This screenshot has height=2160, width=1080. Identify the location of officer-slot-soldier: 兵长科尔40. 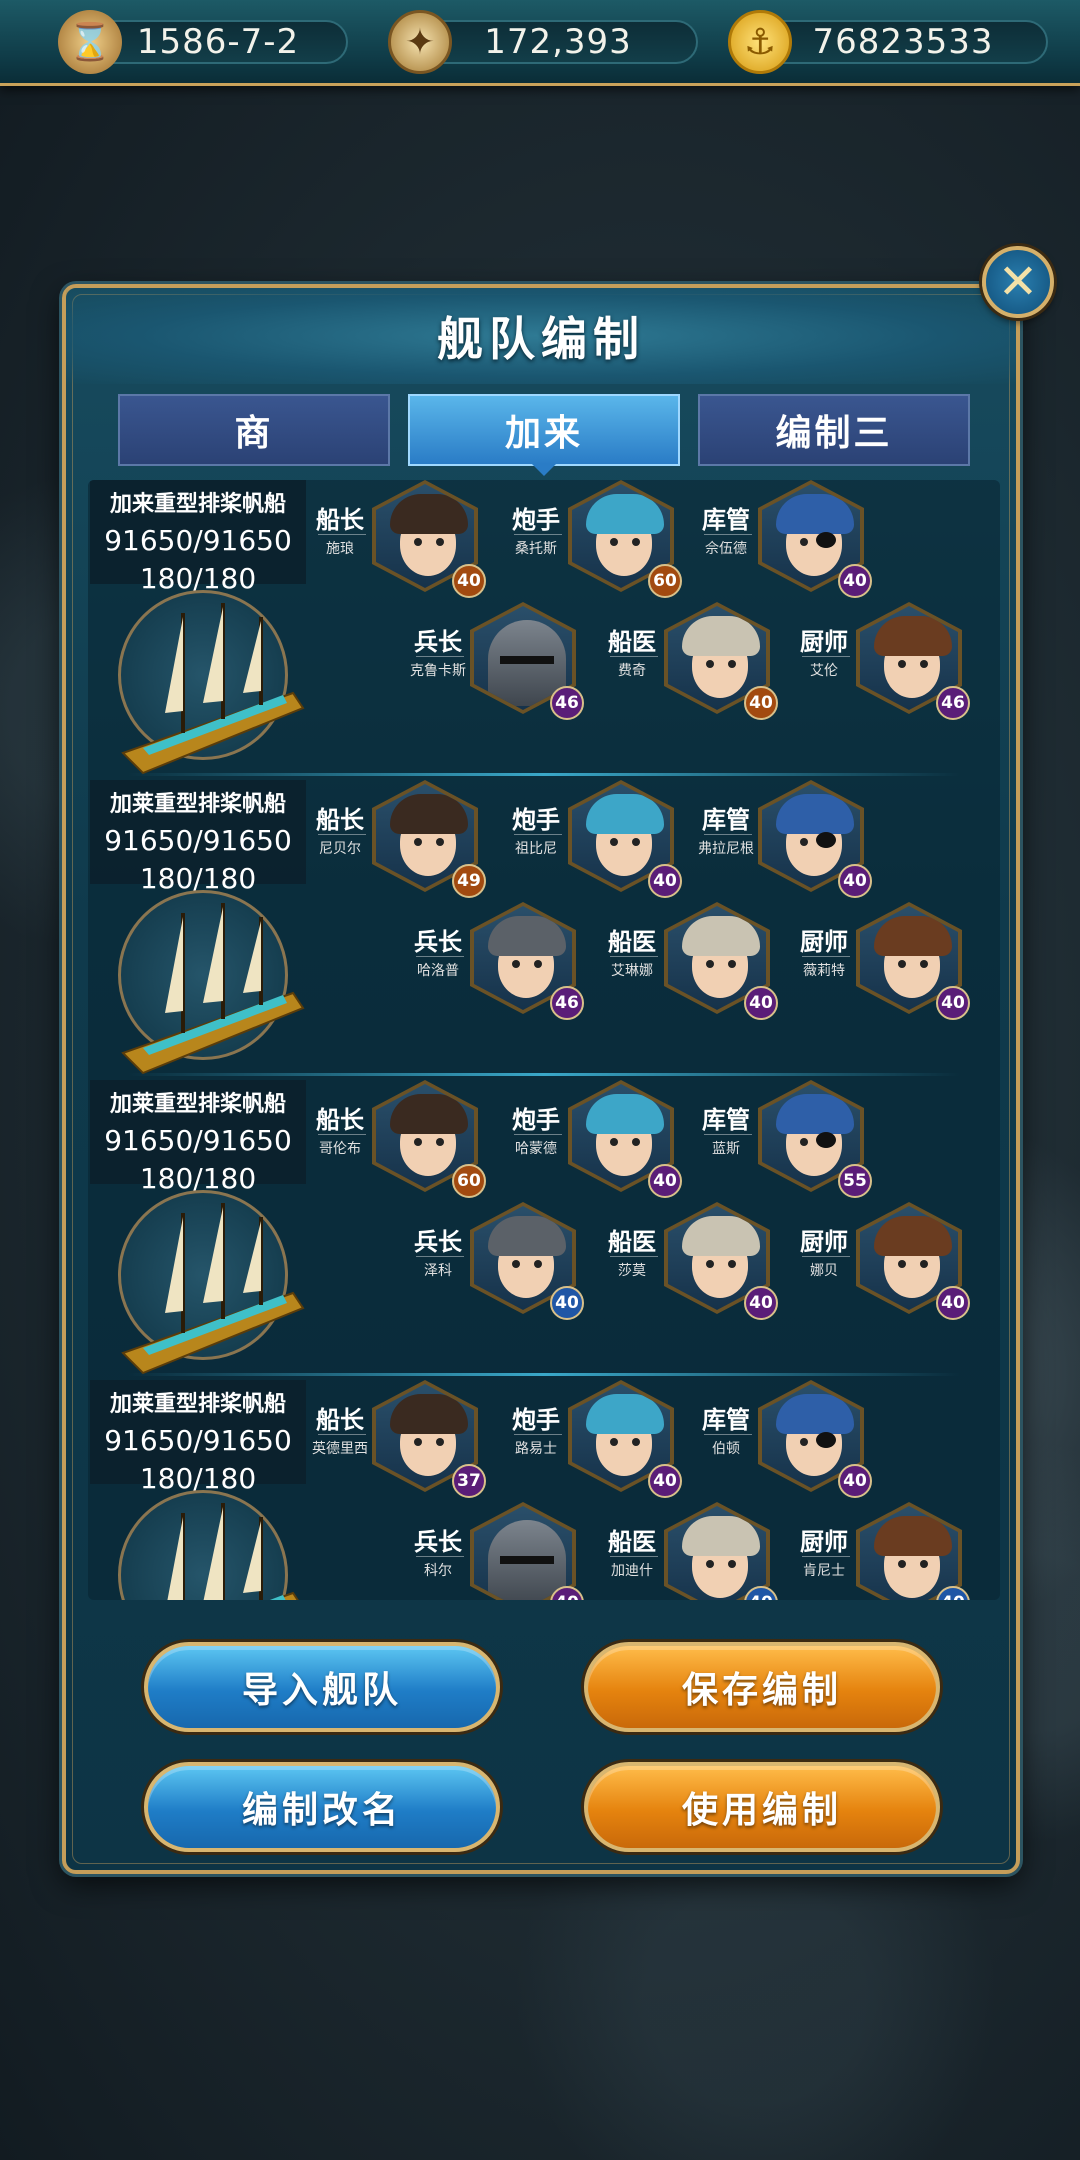
(508, 1551).